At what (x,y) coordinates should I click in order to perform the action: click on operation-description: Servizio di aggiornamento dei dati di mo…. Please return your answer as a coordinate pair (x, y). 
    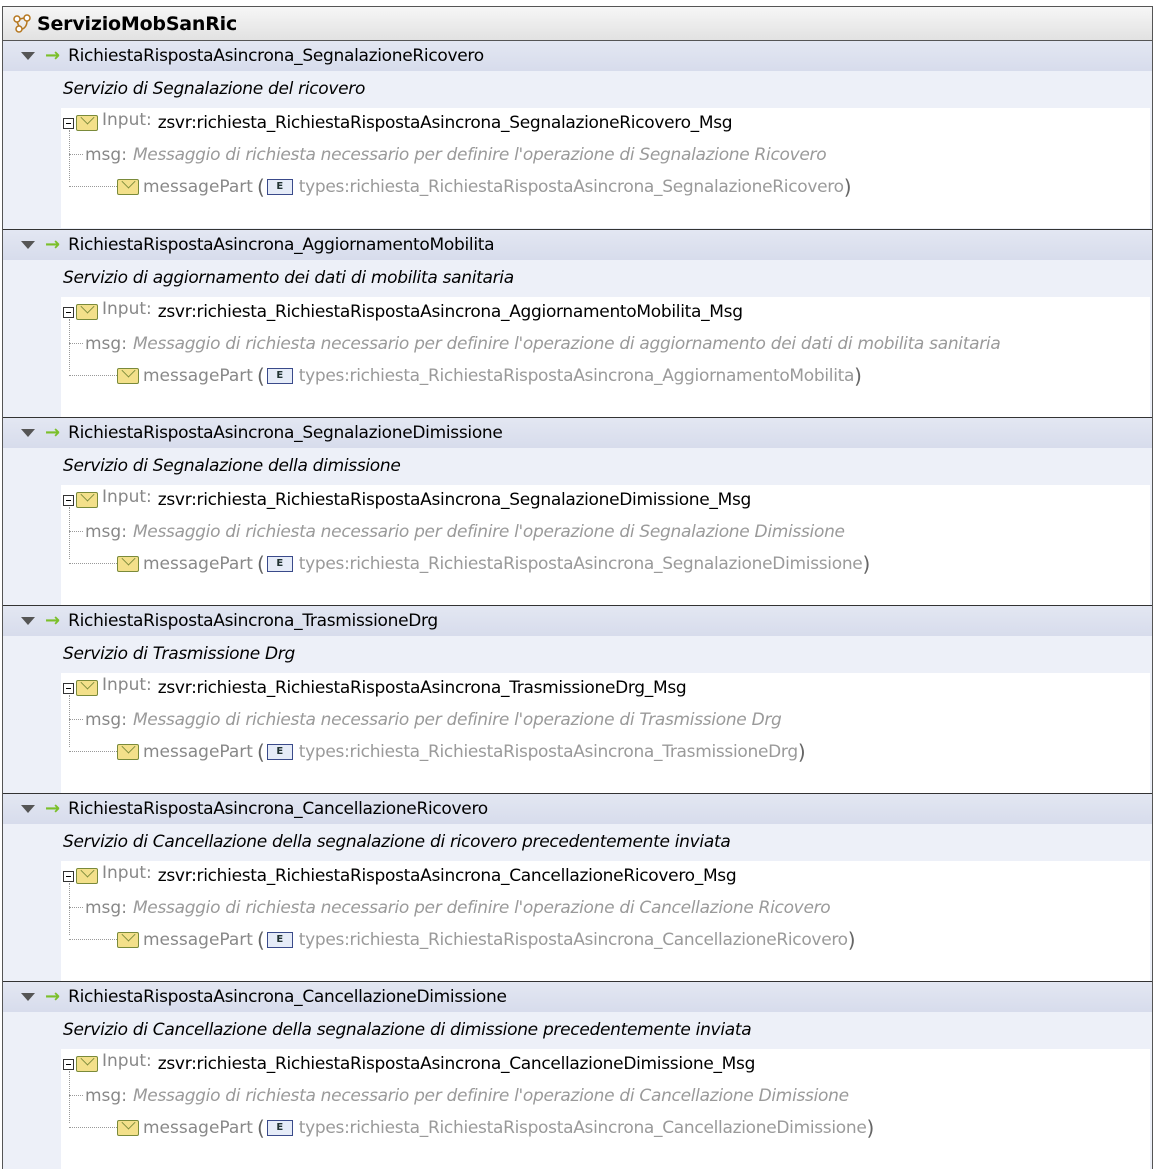
    Looking at the image, I should click on (288, 278).